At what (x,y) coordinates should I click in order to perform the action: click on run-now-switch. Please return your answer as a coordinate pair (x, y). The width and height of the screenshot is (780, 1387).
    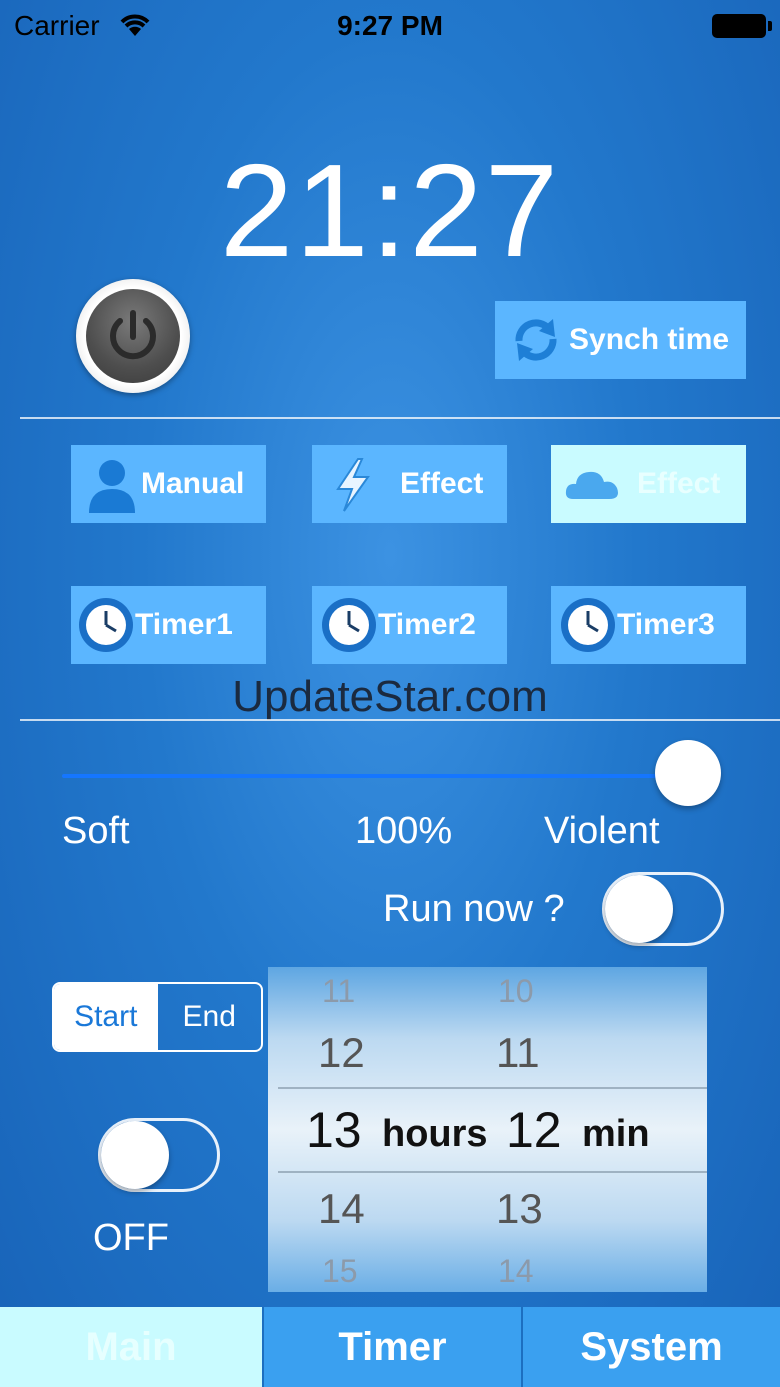
    Looking at the image, I should click on (663, 909).